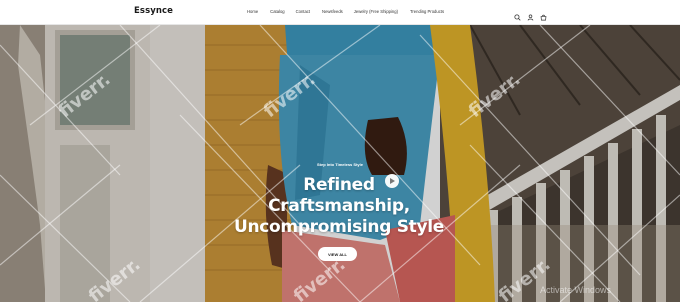 Image resolution: width=680 pixels, height=302 pixels. Describe the element at coordinates (517, 14) in the screenshot. I see `search-icon` at that location.